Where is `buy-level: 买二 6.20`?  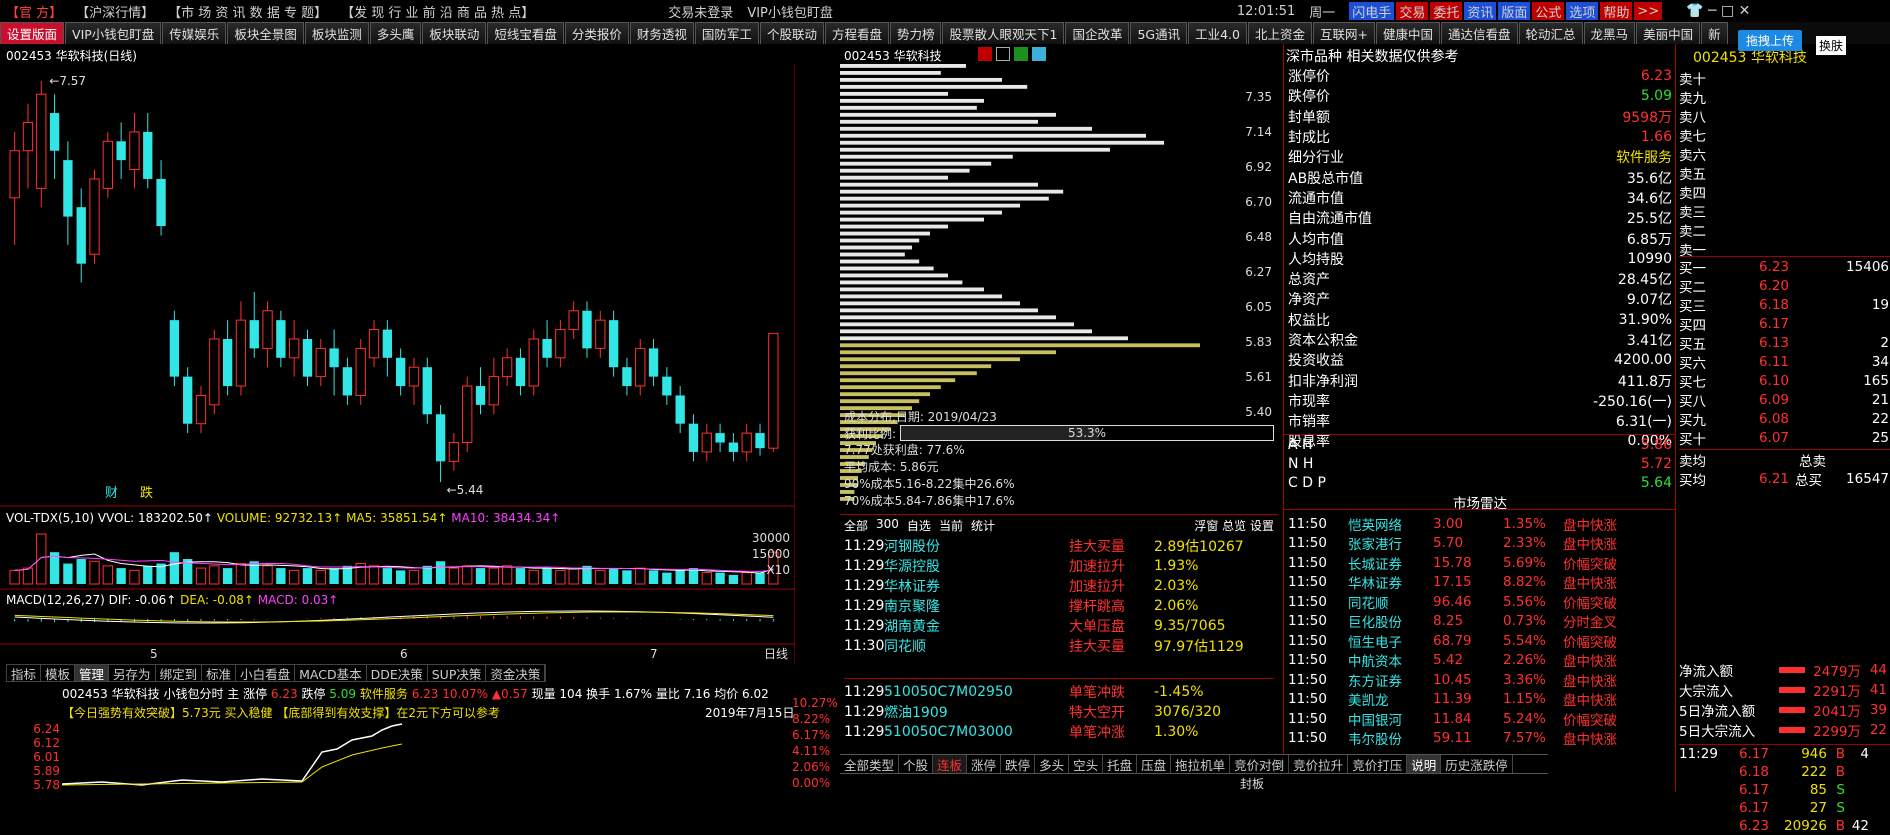
buy-level: 买二 6.20 is located at coordinates (1784, 286).